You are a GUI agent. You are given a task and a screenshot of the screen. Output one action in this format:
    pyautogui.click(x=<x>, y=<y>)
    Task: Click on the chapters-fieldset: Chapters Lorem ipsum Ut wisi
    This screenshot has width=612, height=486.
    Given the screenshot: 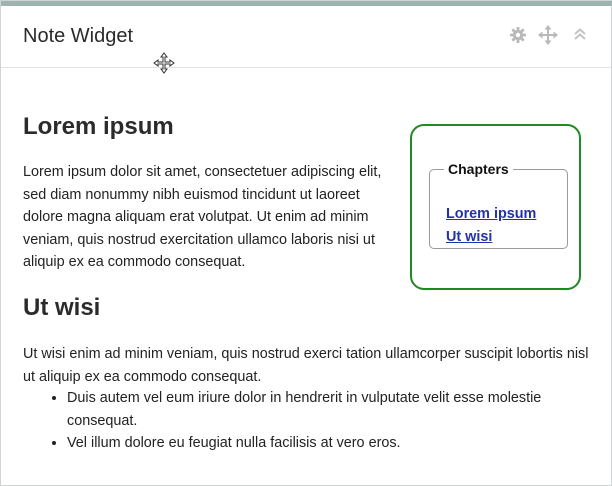 What is the action you would take?
    pyautogui.click(x=498, y=205)
    